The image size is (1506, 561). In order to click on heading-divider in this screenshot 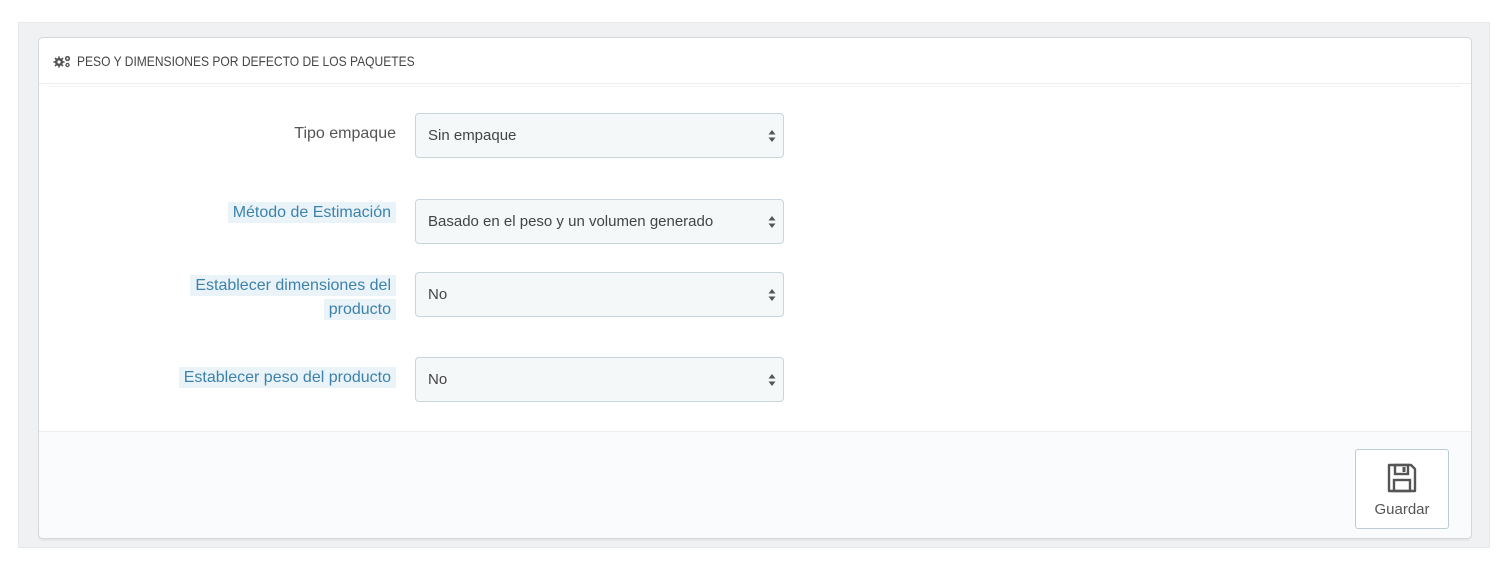, I will do `click(755, 86)`.